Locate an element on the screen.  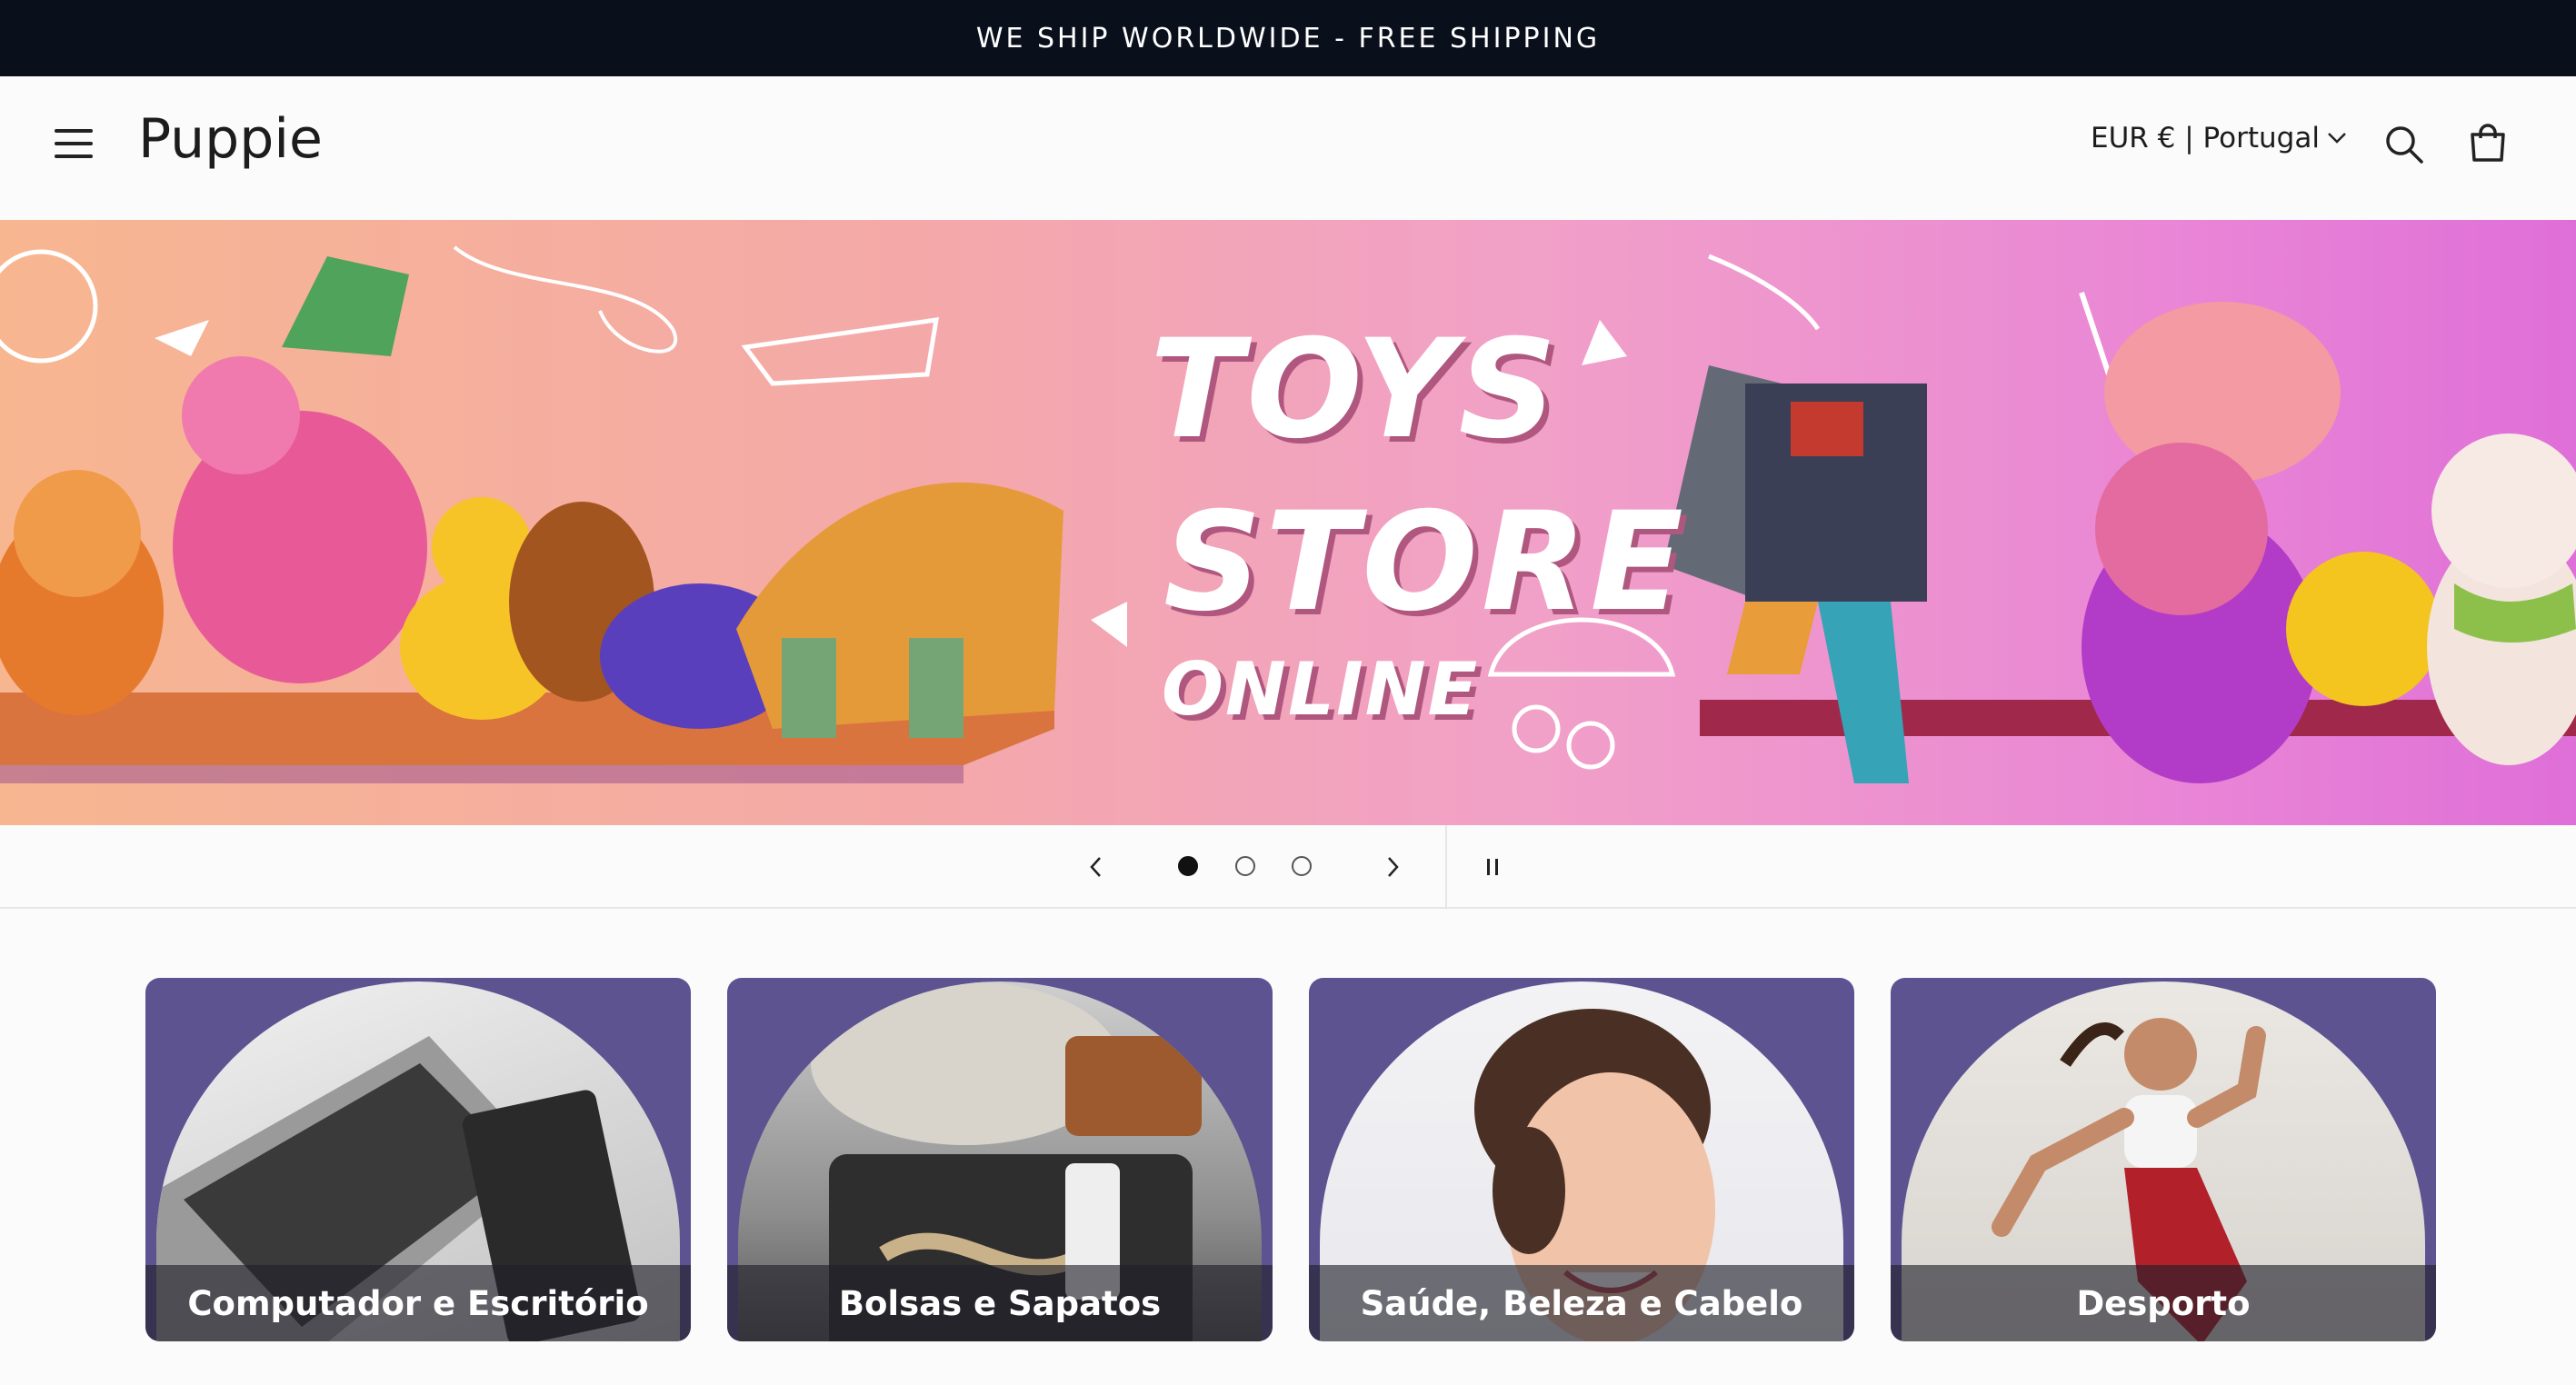
search-icon is located at coordinates (2404, 145).